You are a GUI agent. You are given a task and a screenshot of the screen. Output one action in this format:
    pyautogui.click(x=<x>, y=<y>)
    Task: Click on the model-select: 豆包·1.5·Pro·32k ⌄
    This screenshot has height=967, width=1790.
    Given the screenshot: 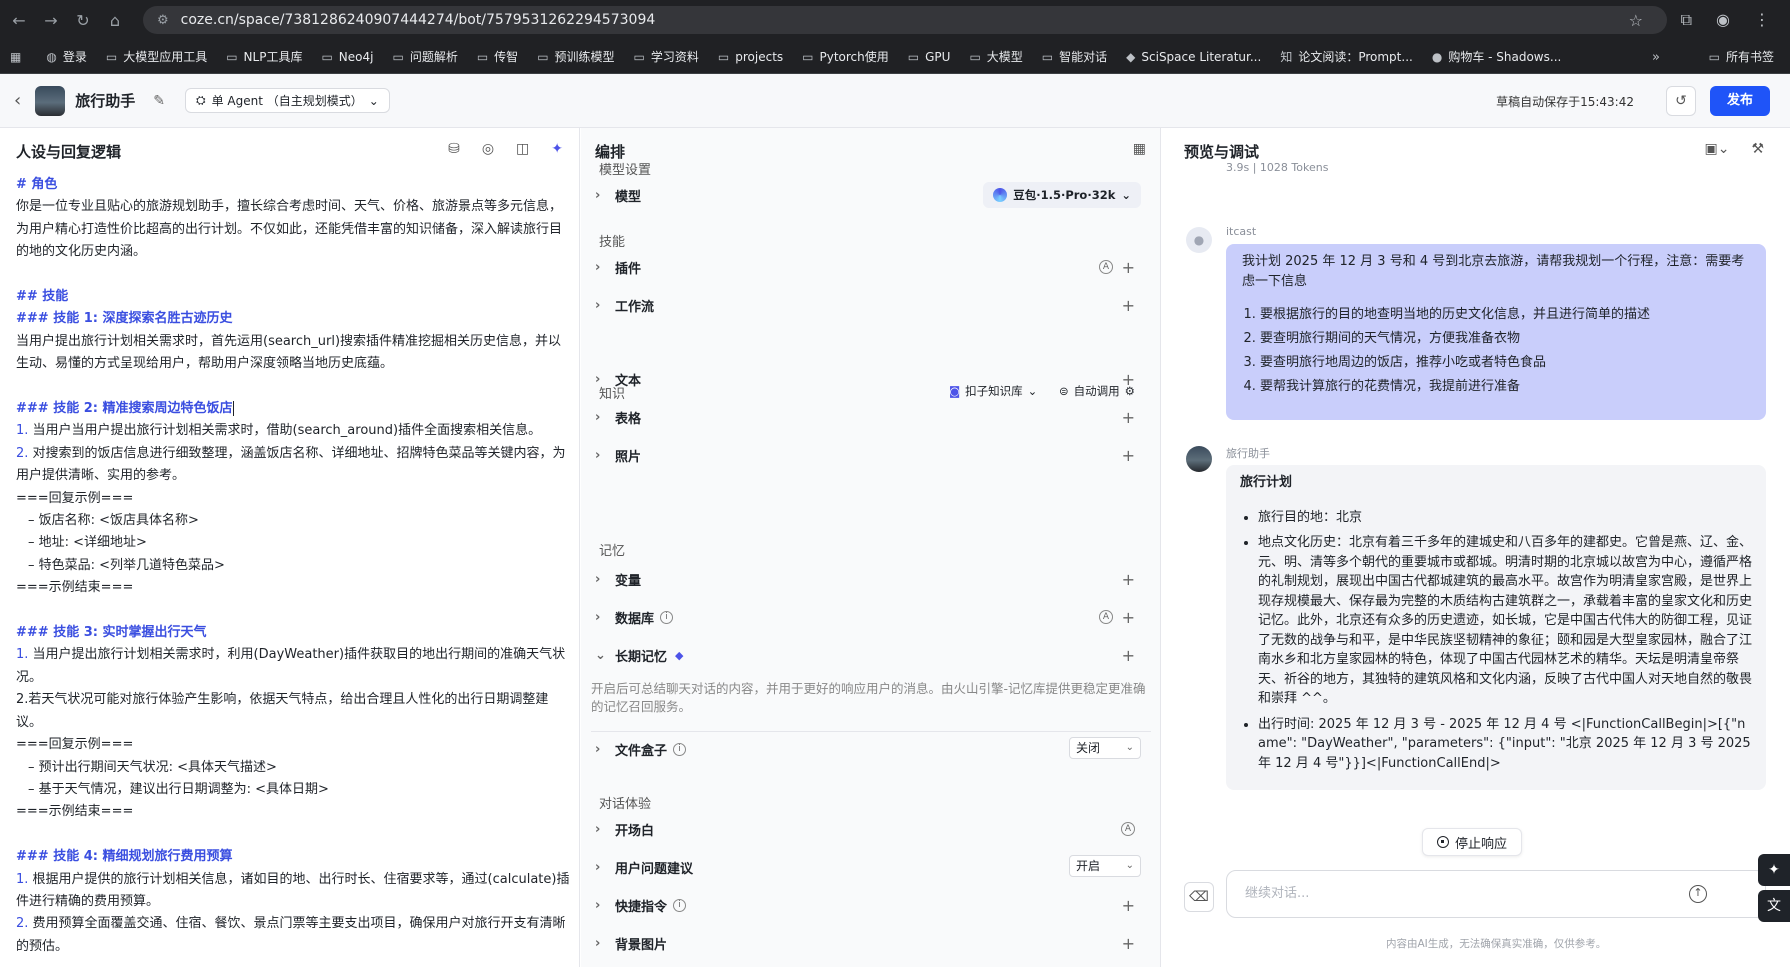 What is the action you would take?
    pyautogui.click(x=1062, y=195)
    